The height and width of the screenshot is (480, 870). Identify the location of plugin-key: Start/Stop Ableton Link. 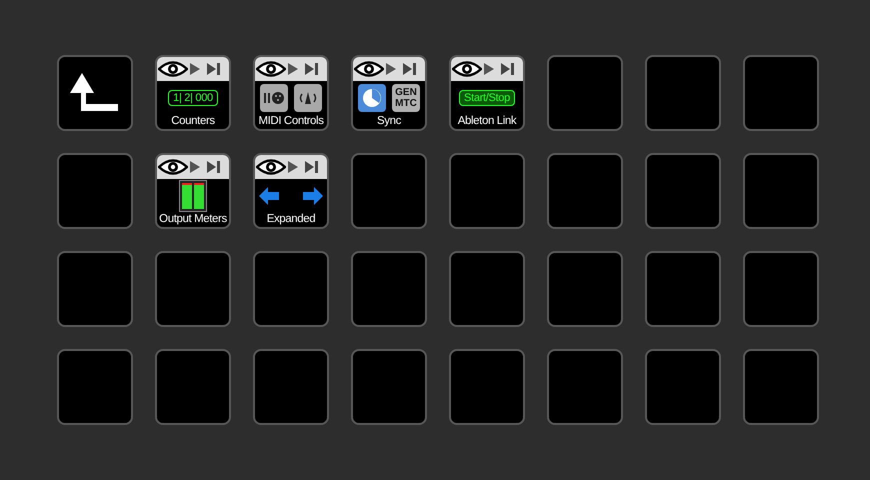
(487, 93).